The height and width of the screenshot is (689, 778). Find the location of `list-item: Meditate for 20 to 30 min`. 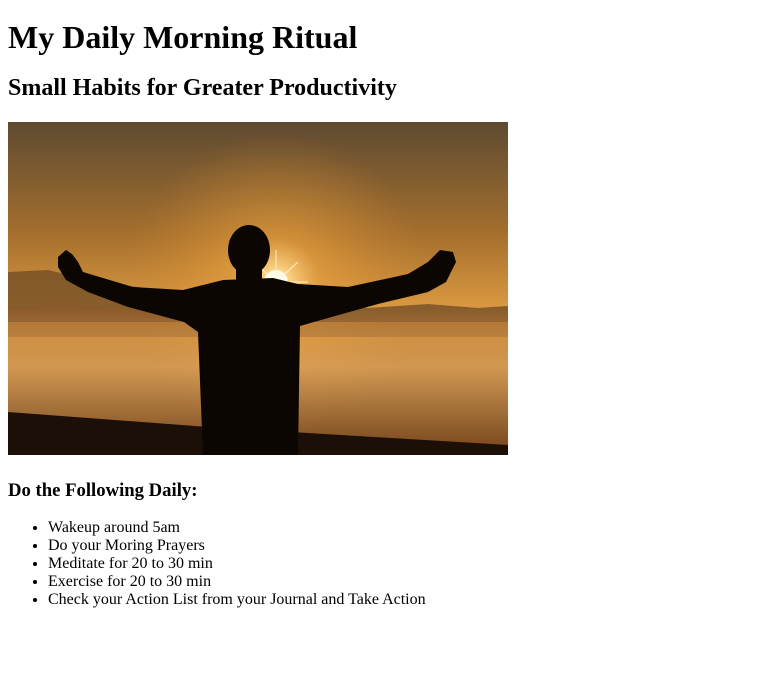

list-item: Meditate for 20 to 30 min is located at coordinates (409, 564).